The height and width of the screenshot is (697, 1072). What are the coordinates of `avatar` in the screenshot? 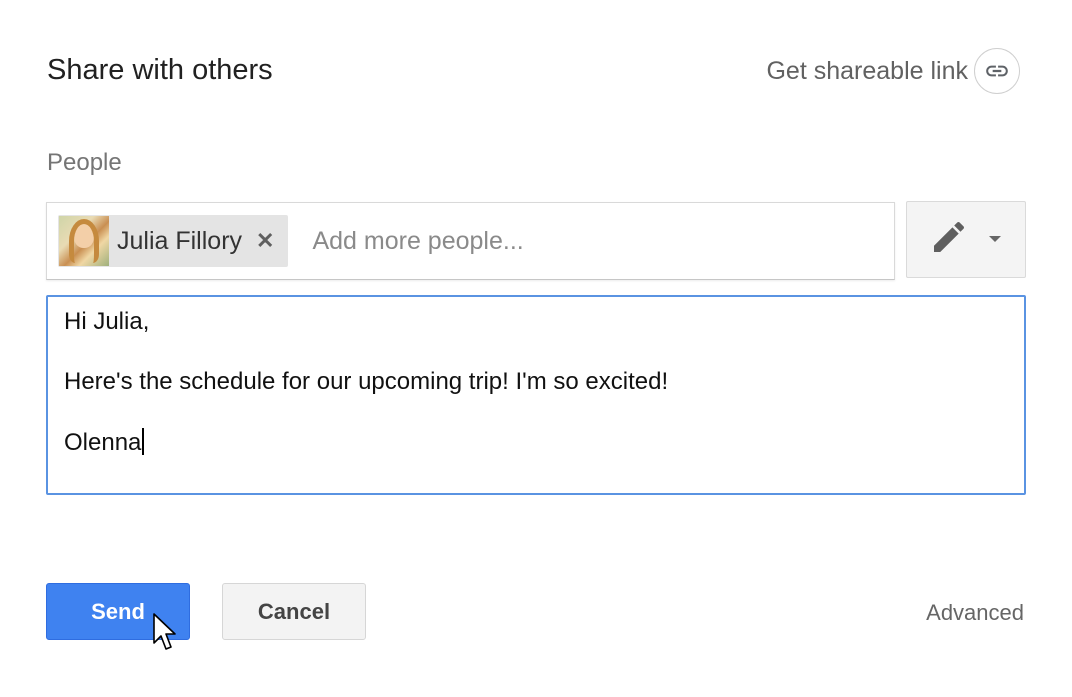 It's located at (84, 241).